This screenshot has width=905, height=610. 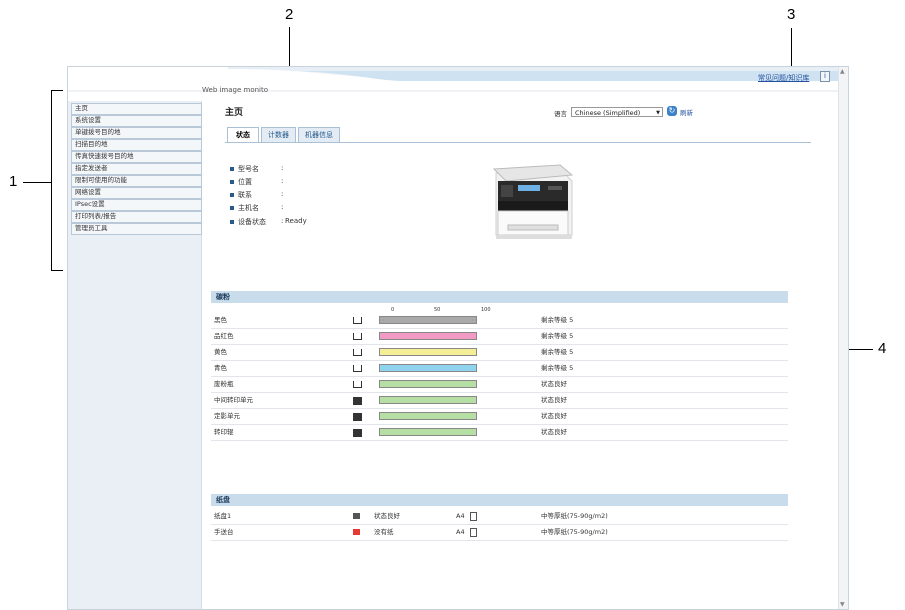 I want to click on paper-row-type: 中等厚纸(75-90g/m2), so click(x=574, y=516).